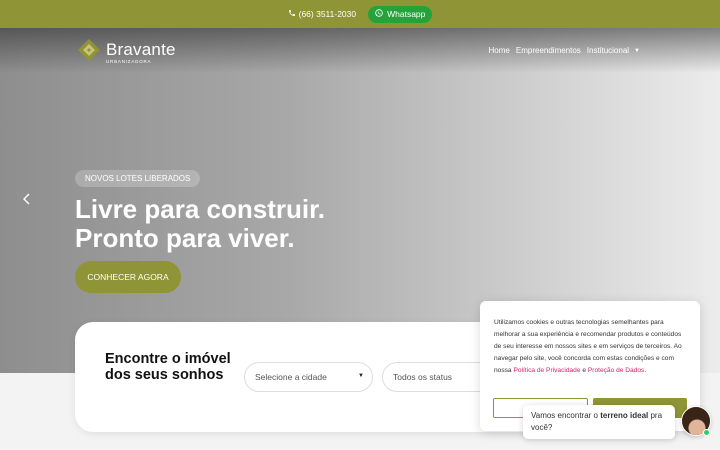 Image resolution: width=720 pixels, height=450 pixels. I want to click on hero-headline: Livre para construir. Pronto para viver., so click(200, 224).